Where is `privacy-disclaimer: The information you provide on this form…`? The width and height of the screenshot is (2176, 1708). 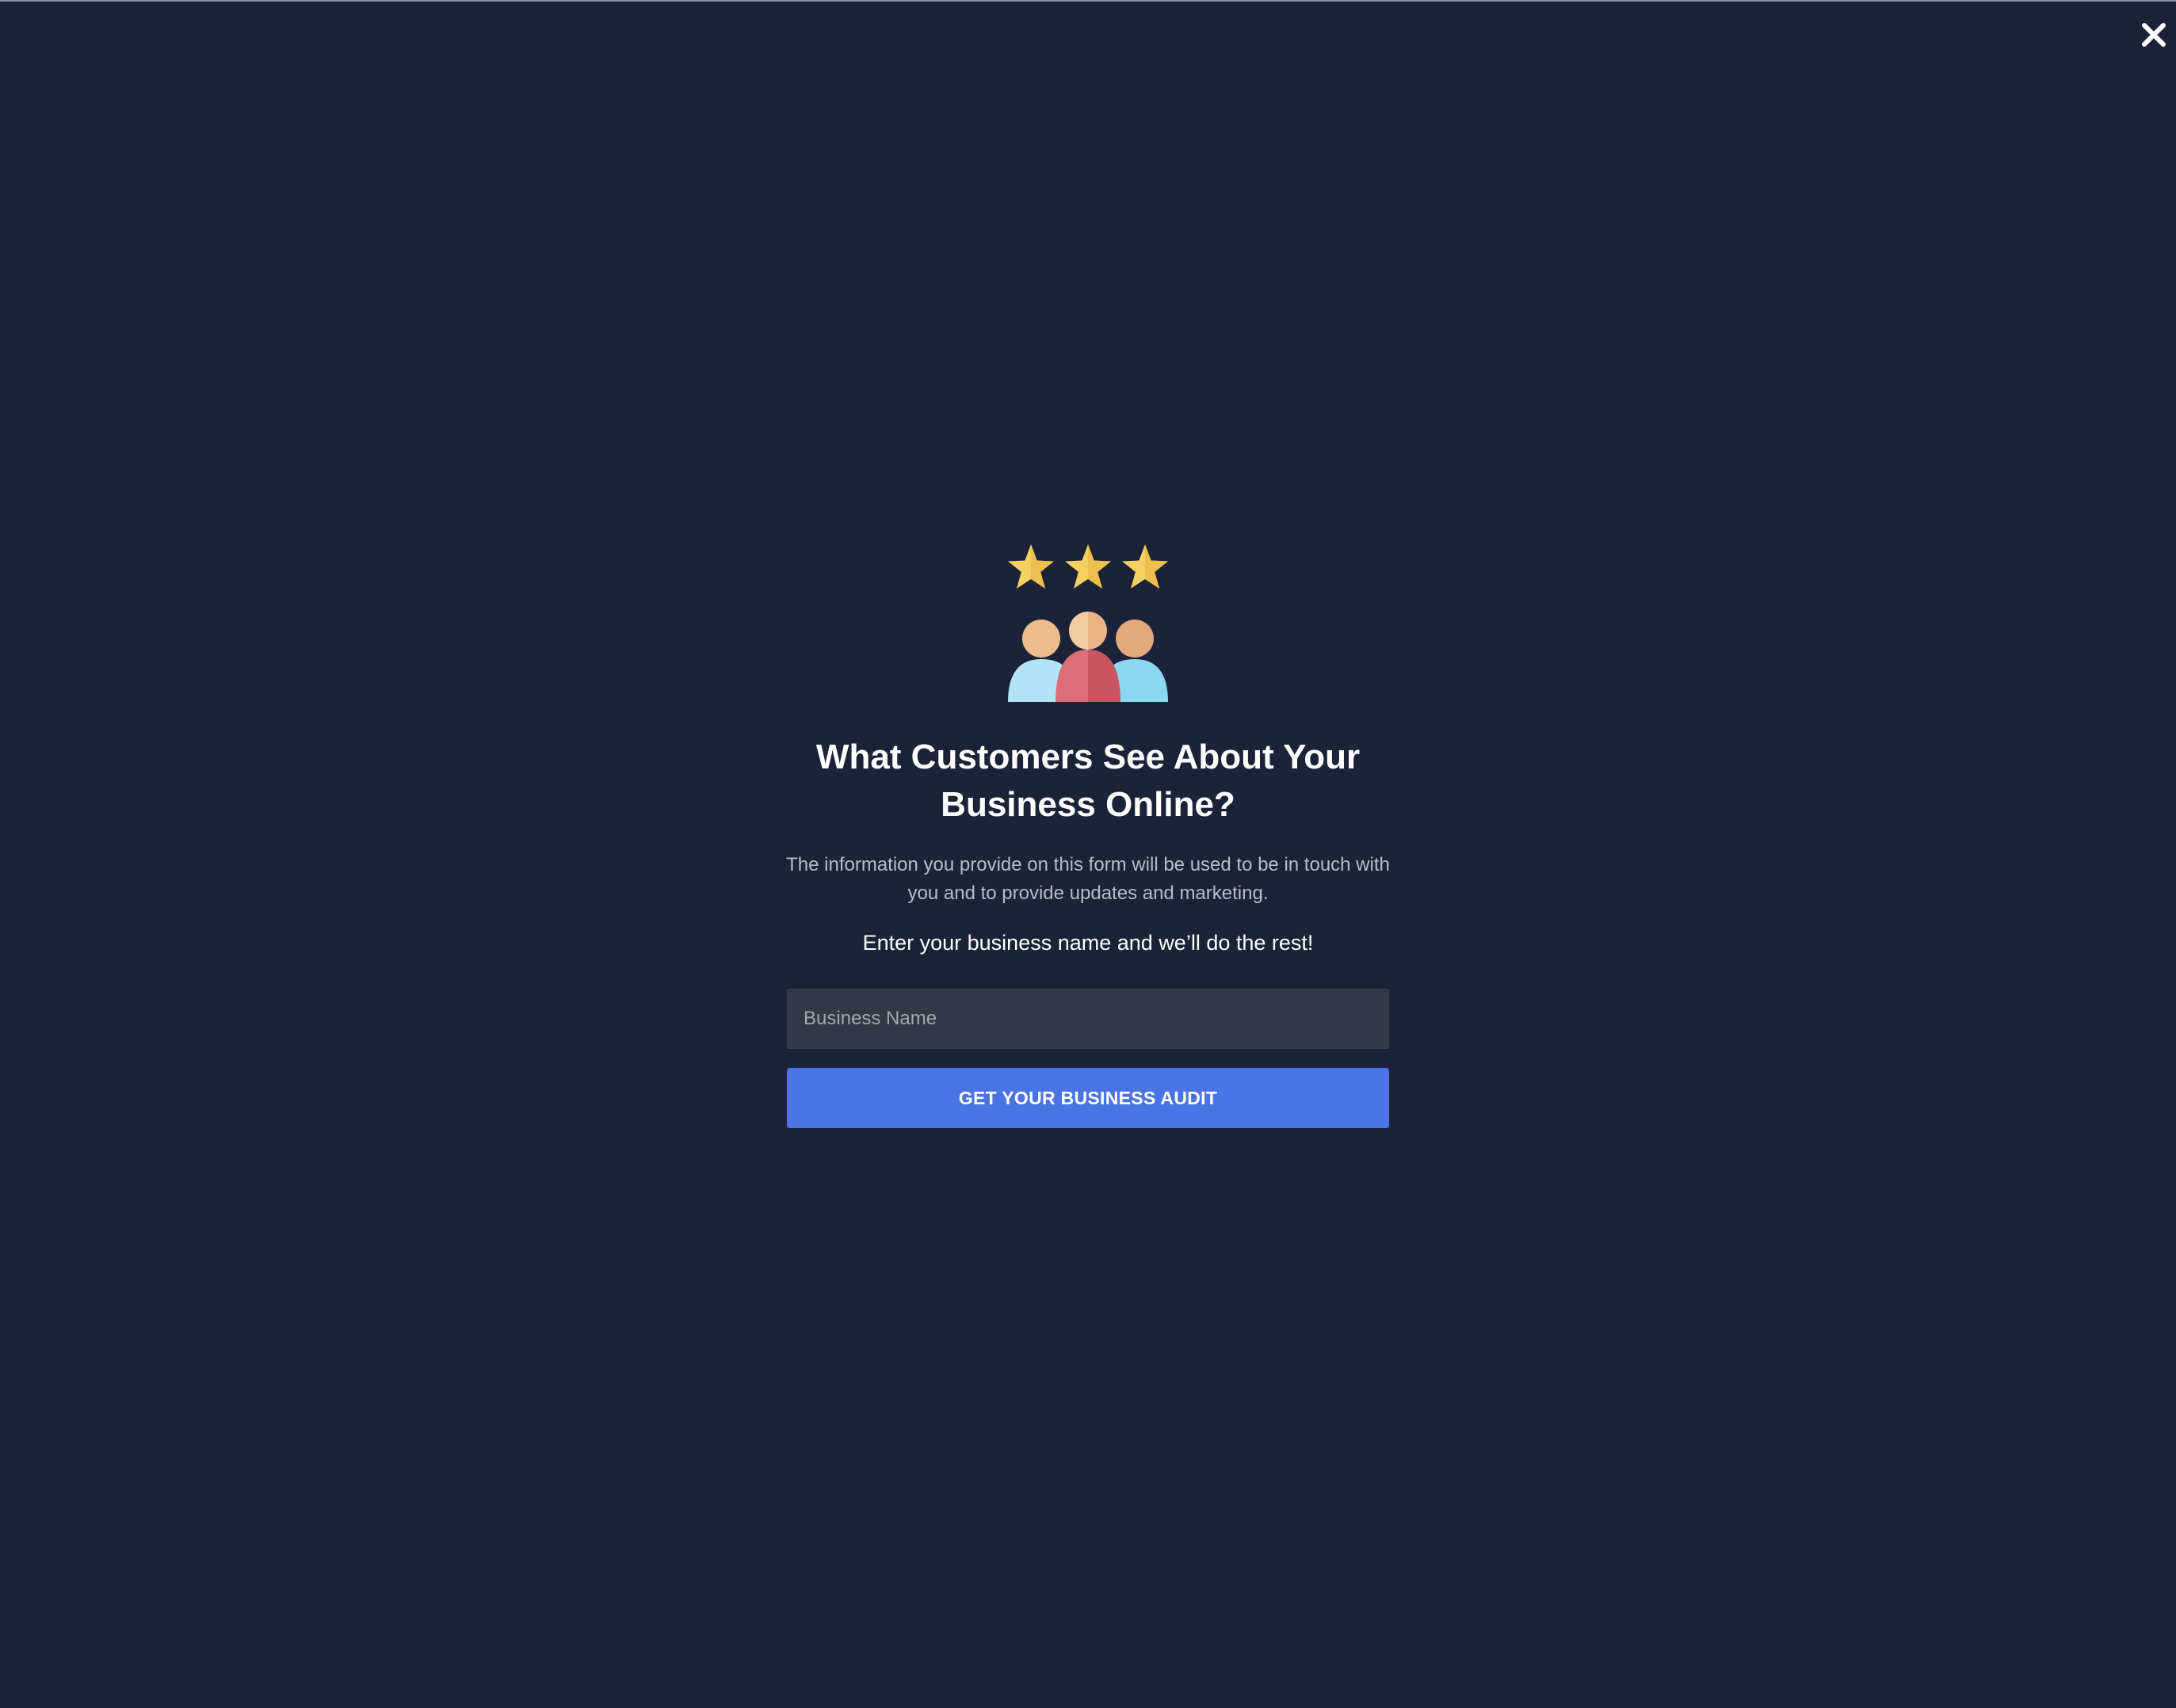 privacy-disclaimer: The information you provide on this form… is located at coordinates (1088, 879).